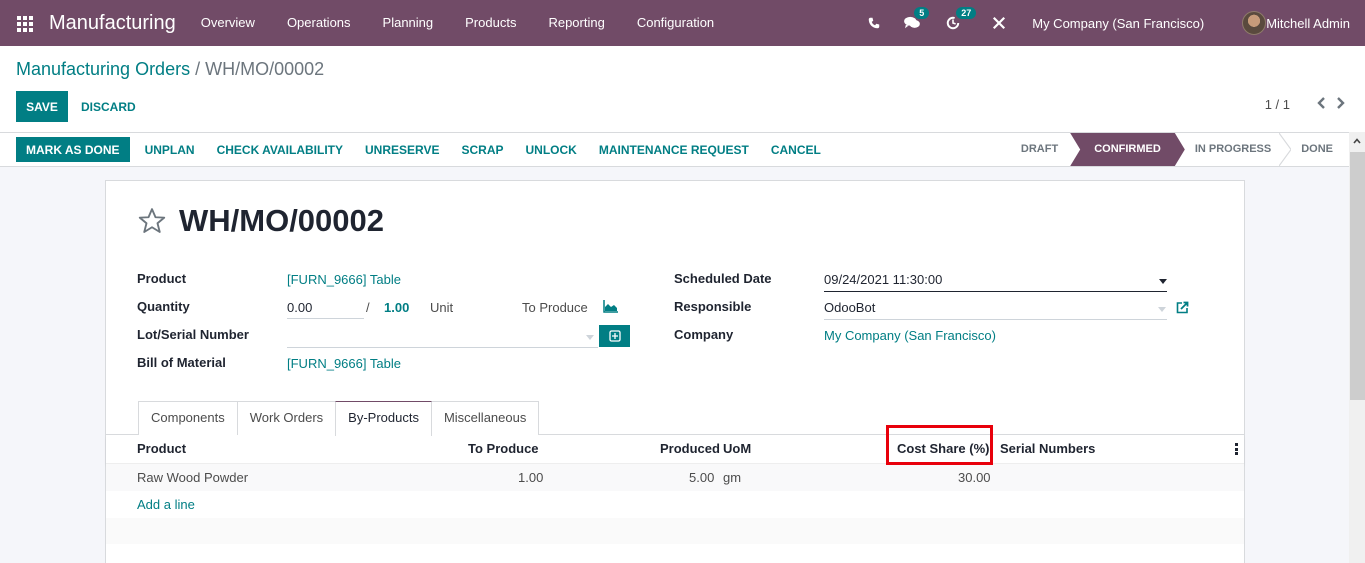 The width and height of the screenshot is (1365, 563). Describe the element at coordinates (723, 278) in the screenshot. I see `scheduled-date-label: Scheduled Date` at that location.